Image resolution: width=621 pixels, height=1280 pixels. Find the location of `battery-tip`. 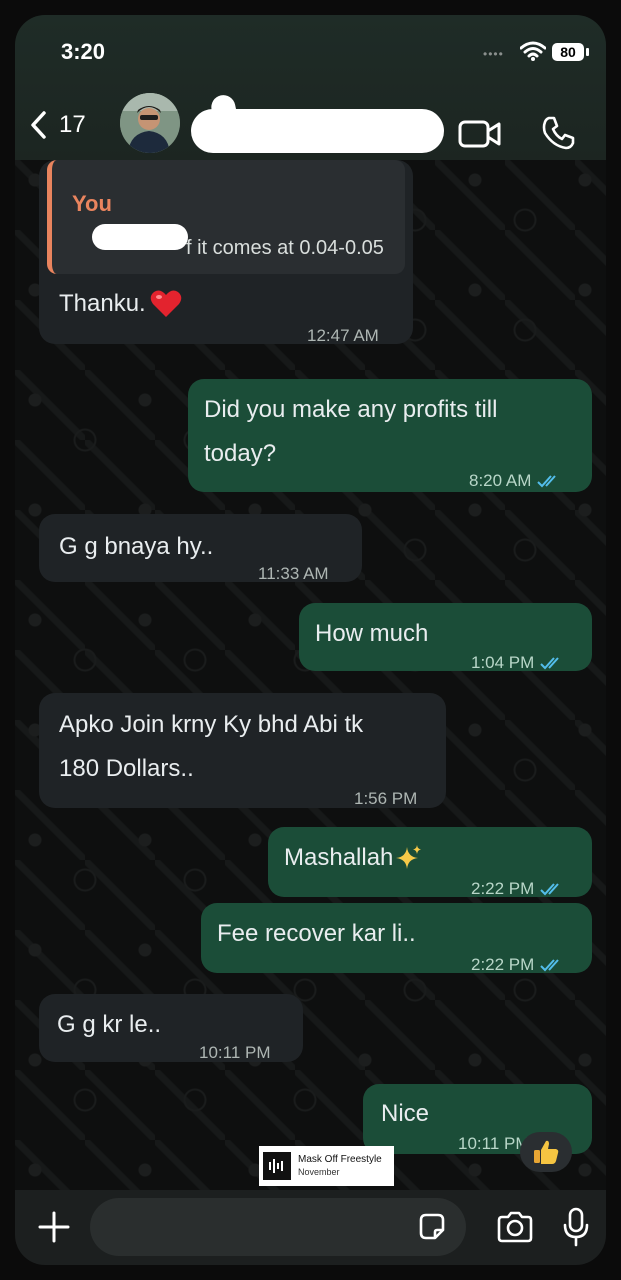

battery-tip is located at coordinates (587, 52).